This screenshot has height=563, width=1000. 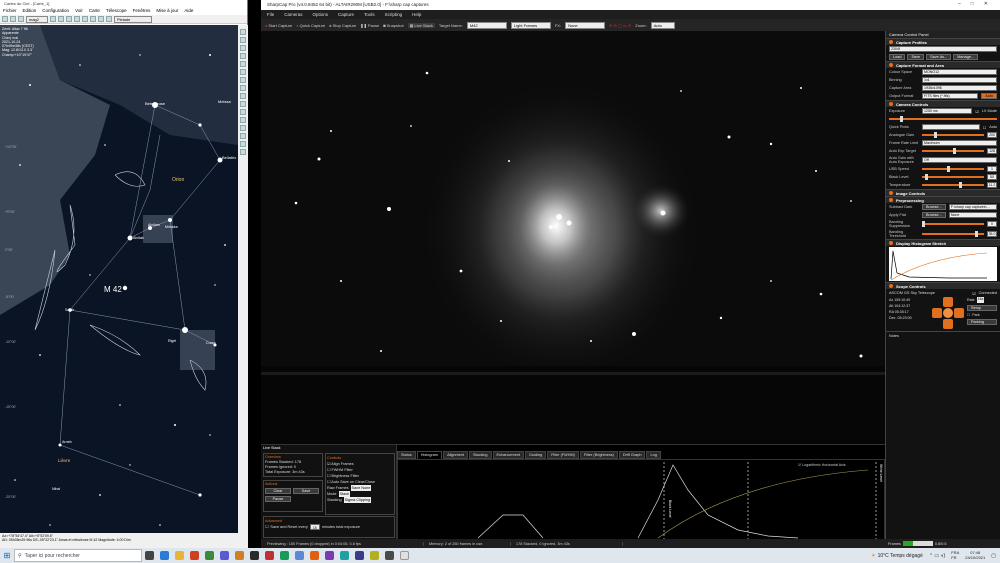 I want to click on lx-mode-checkbox: ☑, so click(x=976, y=111).